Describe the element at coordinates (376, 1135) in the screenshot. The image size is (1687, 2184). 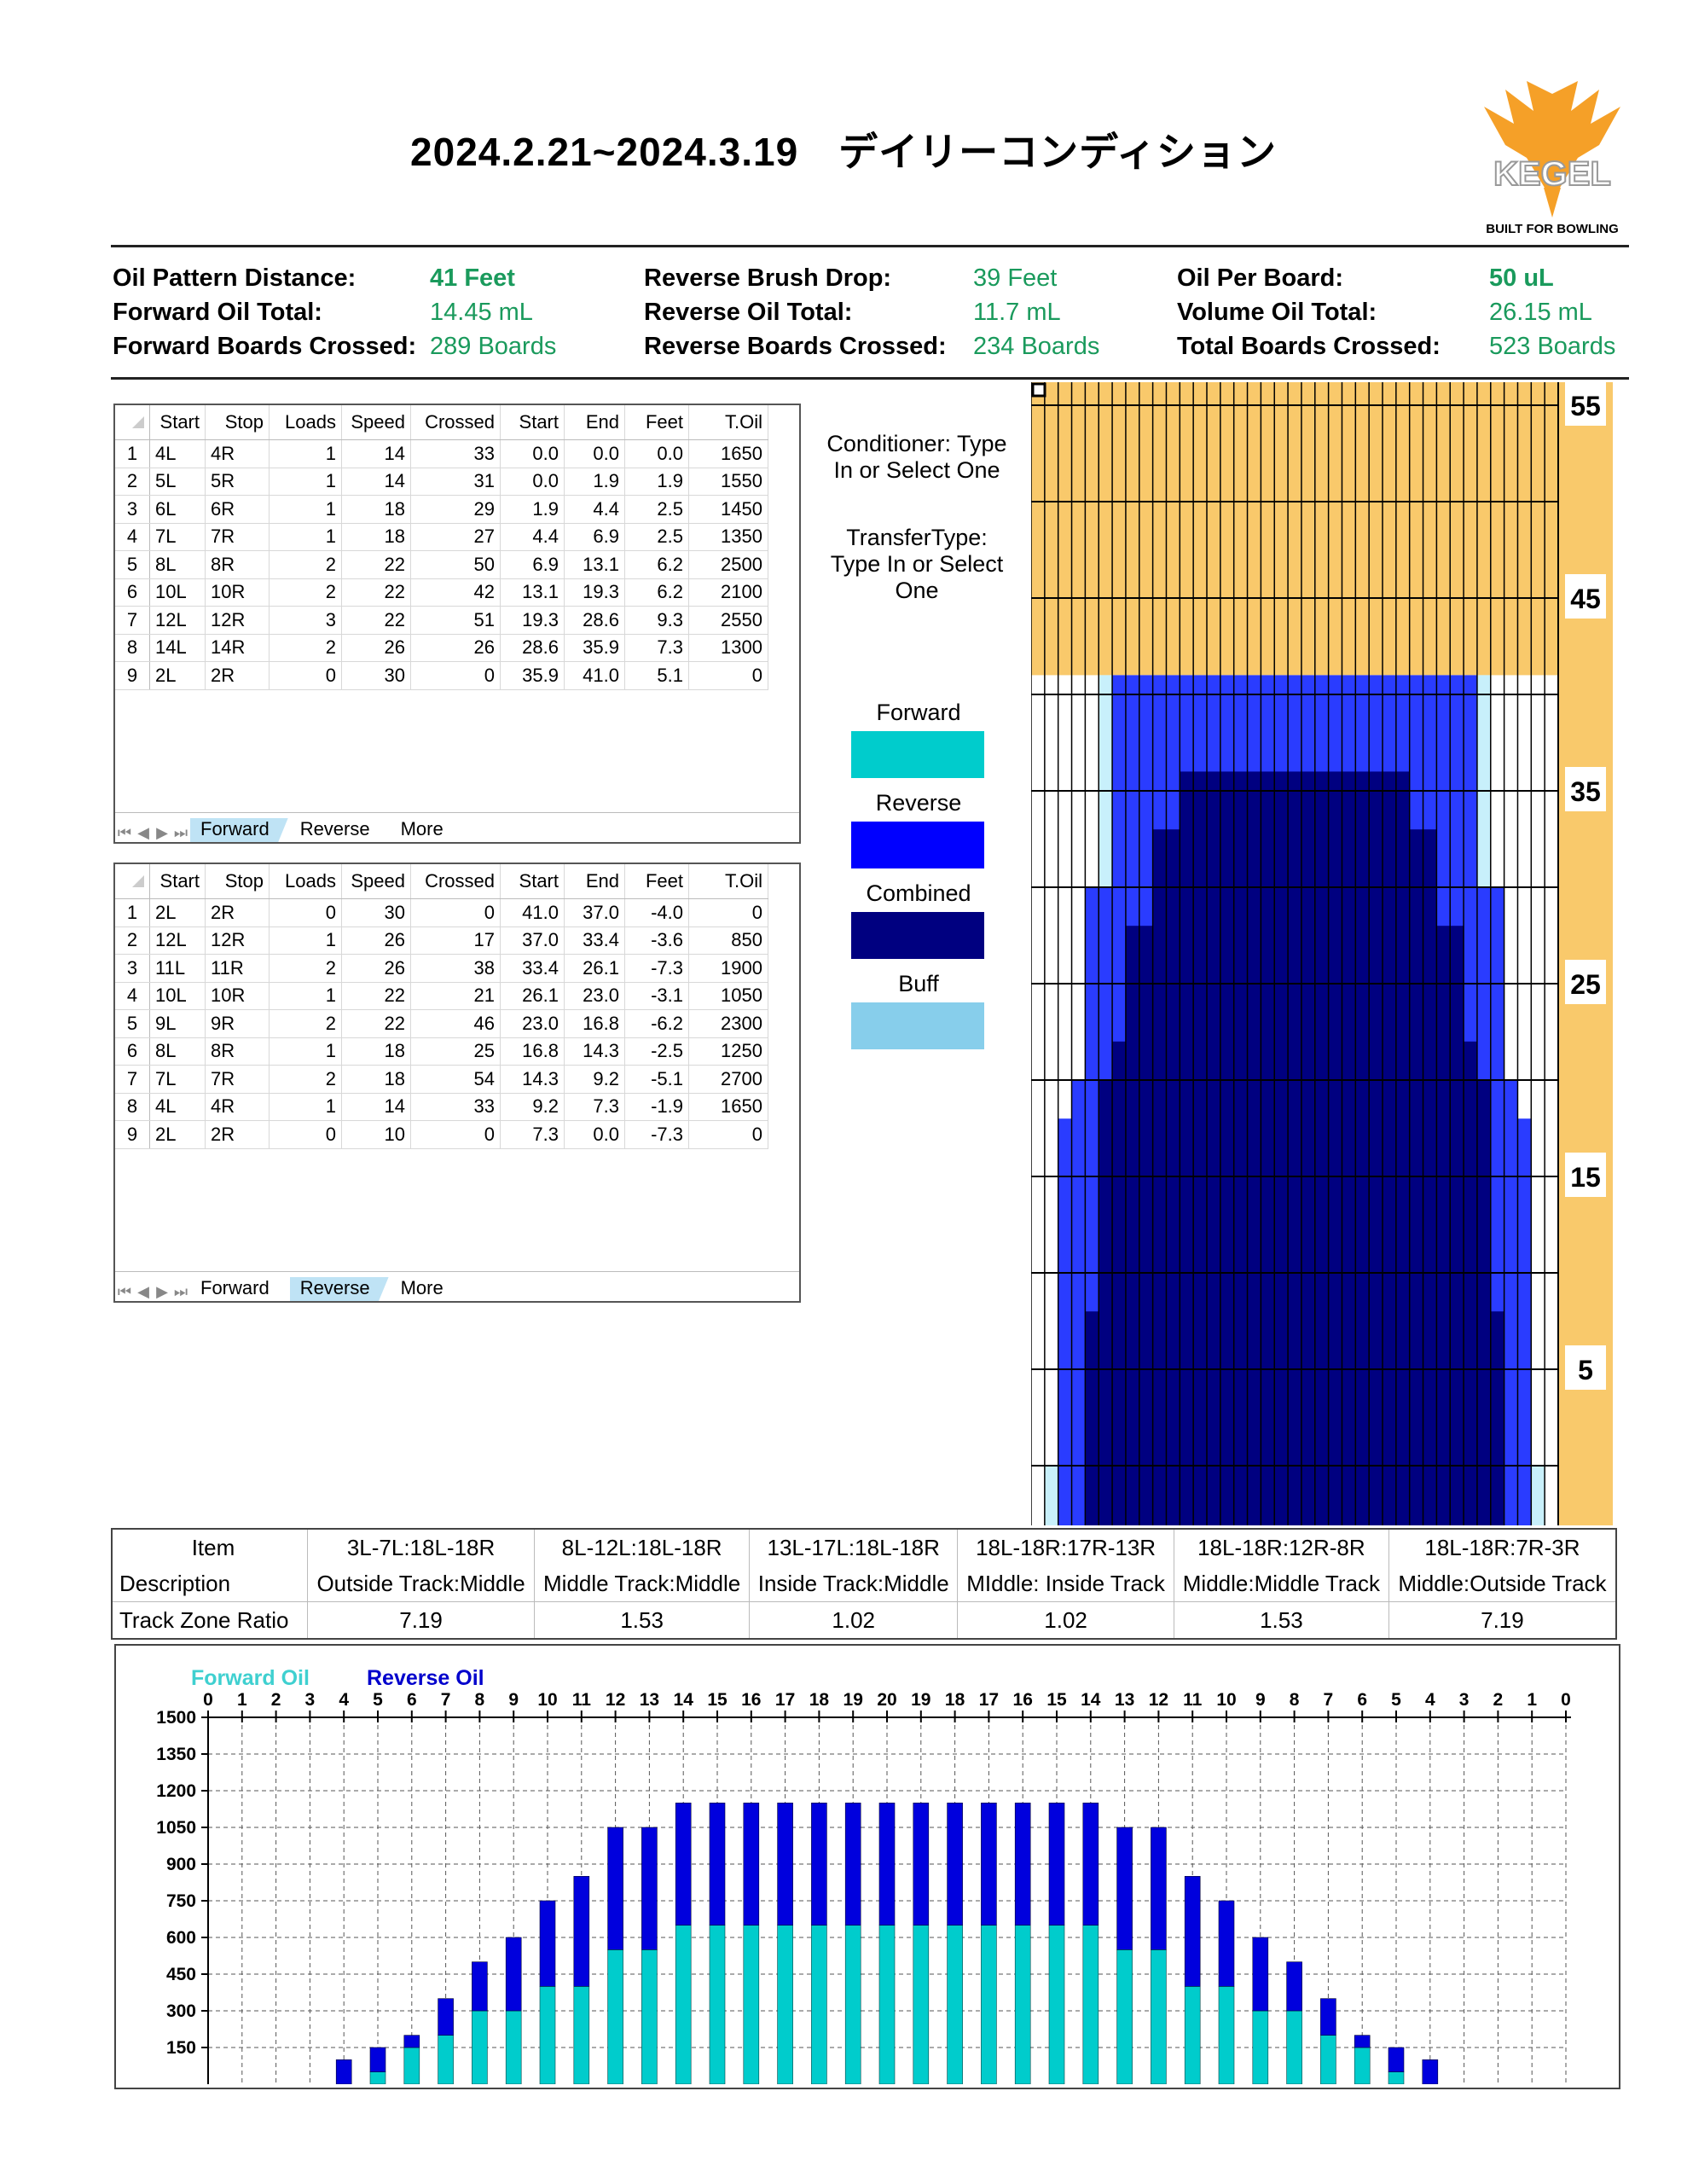
I see `table-cell: 10` at that location.